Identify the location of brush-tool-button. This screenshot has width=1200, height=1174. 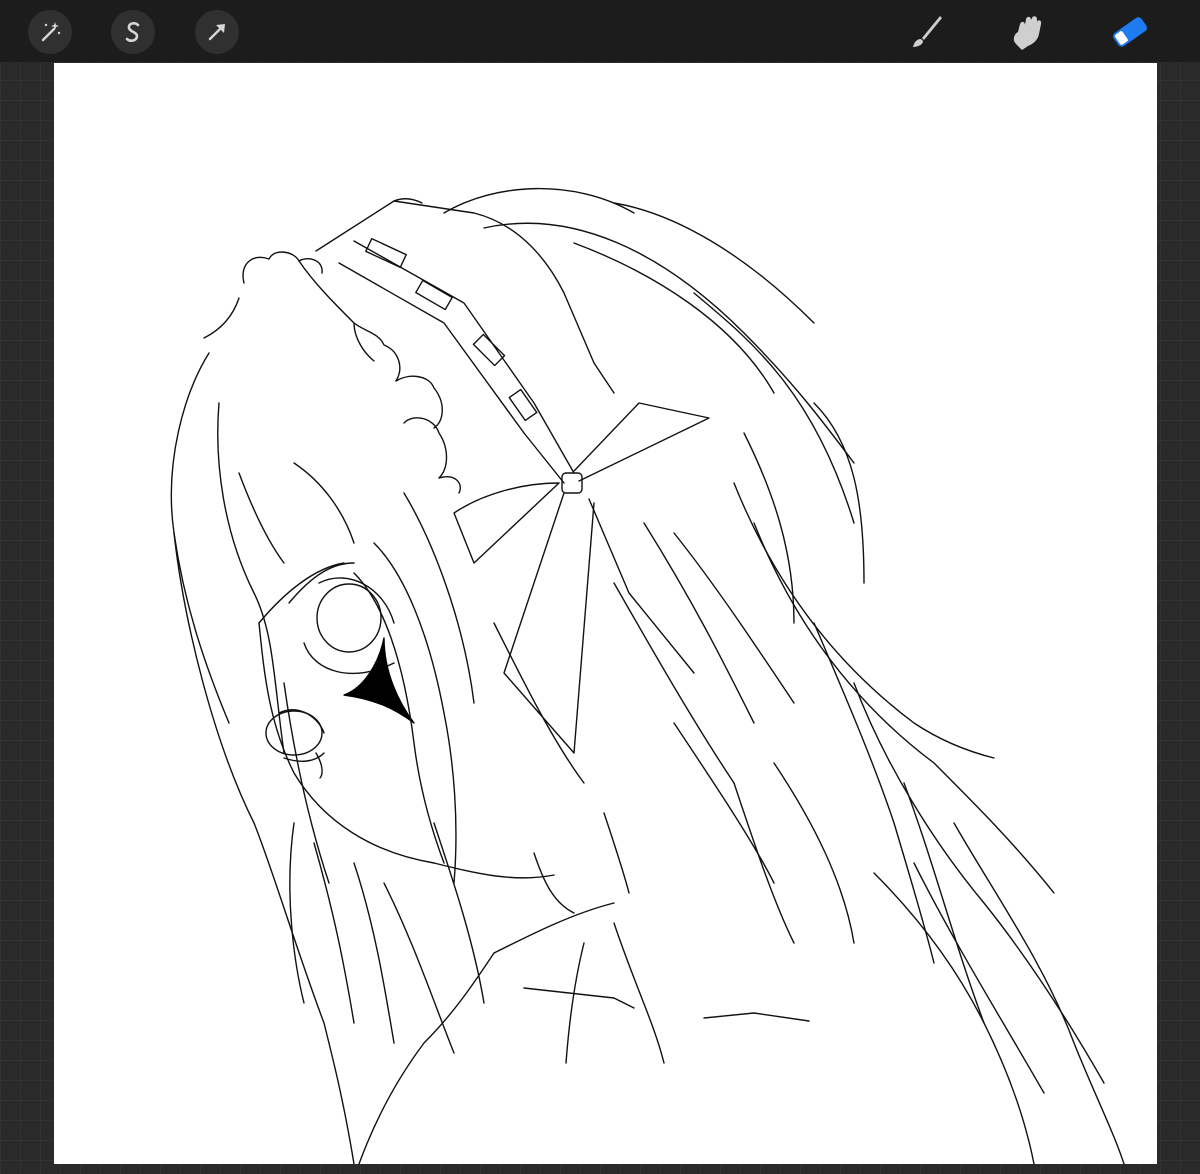
(926, 32).